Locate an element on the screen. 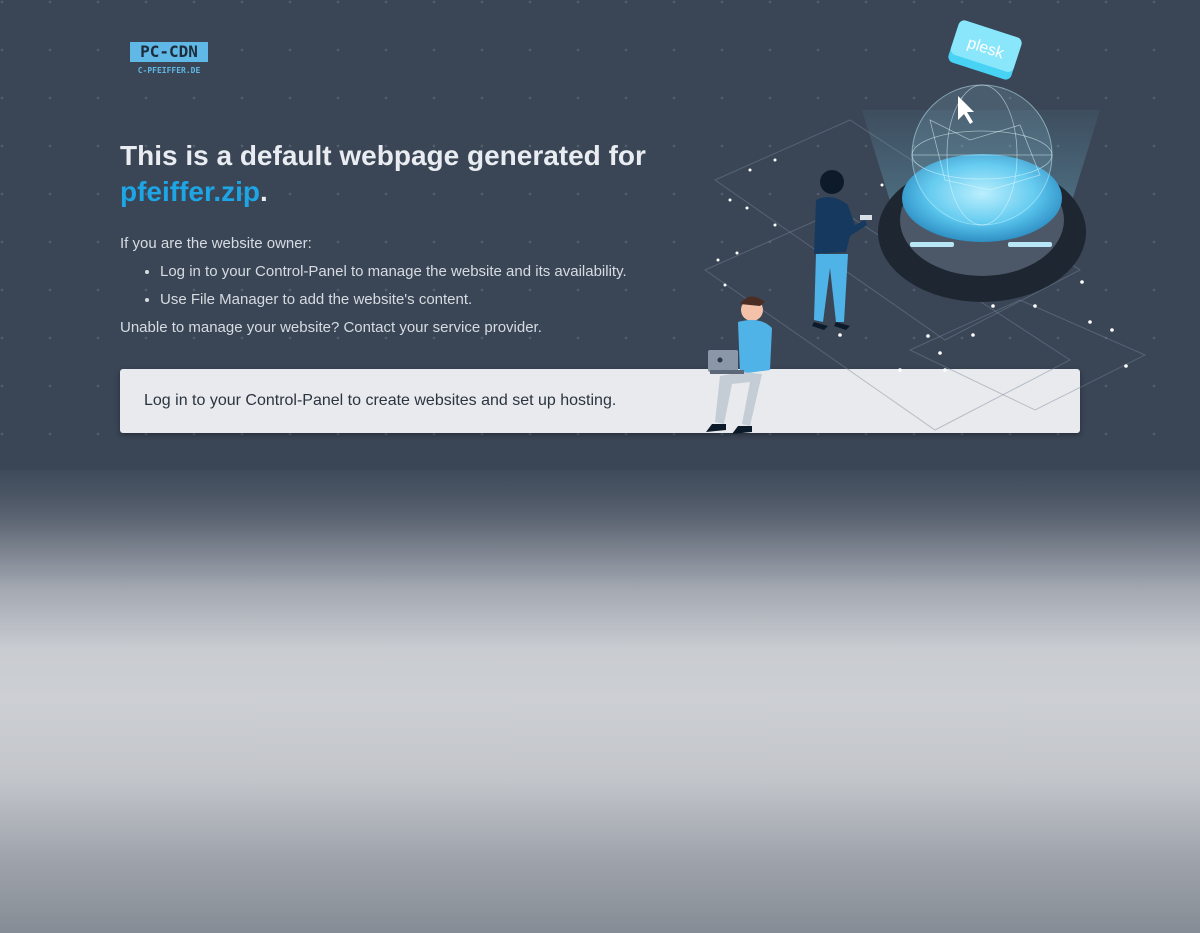 The height and width of the screenshot is (933, 1200). domain-name: pfeiffer.zip is located at coordinates (190, 191).